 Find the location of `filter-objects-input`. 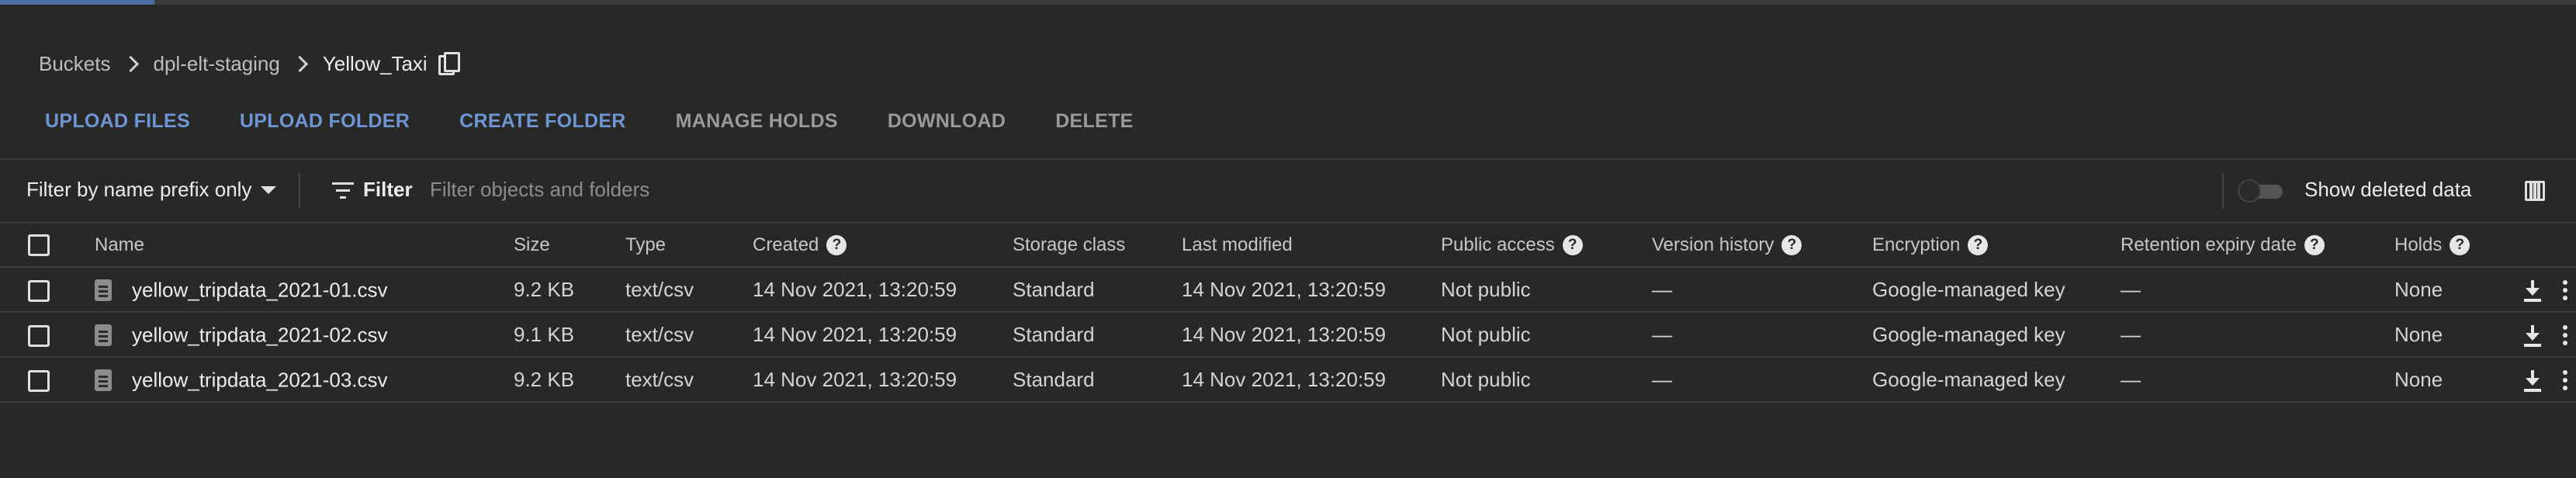

filter-objects-input is located at coordinates (740, 189).